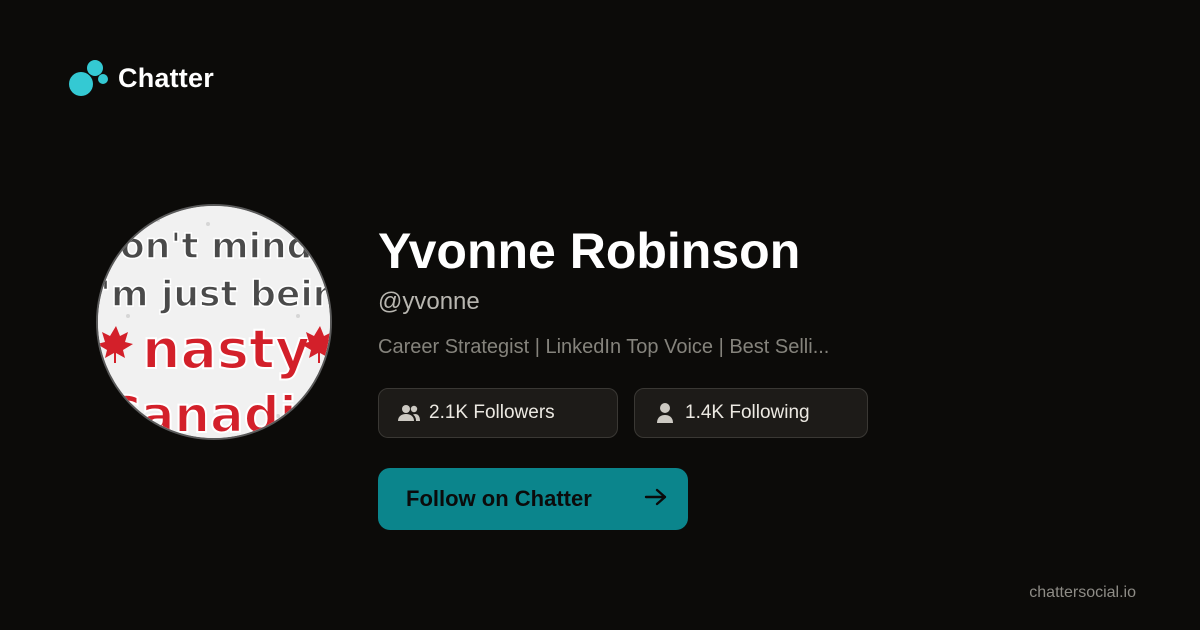 The image size is (1200, 630). Describe the element at coordinates (665, 413) in the screenshot. I see `user-icon` at that location.